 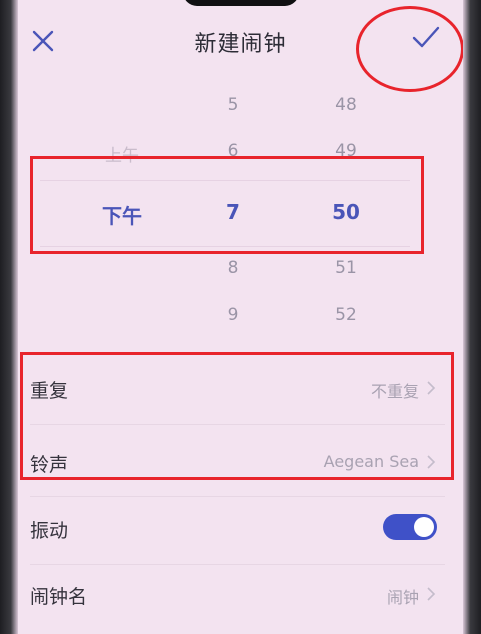 What do you see at coordinates (346, 105) in the screenshot?
I see `minute-option: 48` at bounding box center [346, 105].